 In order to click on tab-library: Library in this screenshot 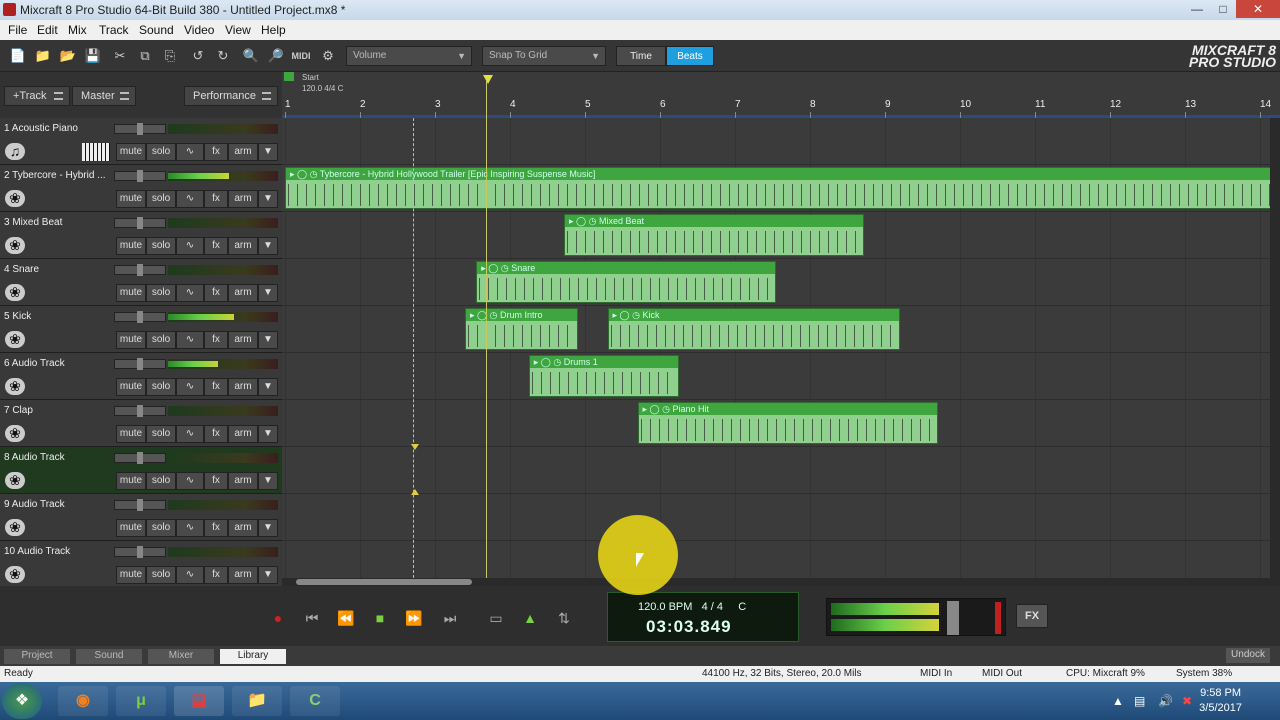, I will do `click(253, 656)`.